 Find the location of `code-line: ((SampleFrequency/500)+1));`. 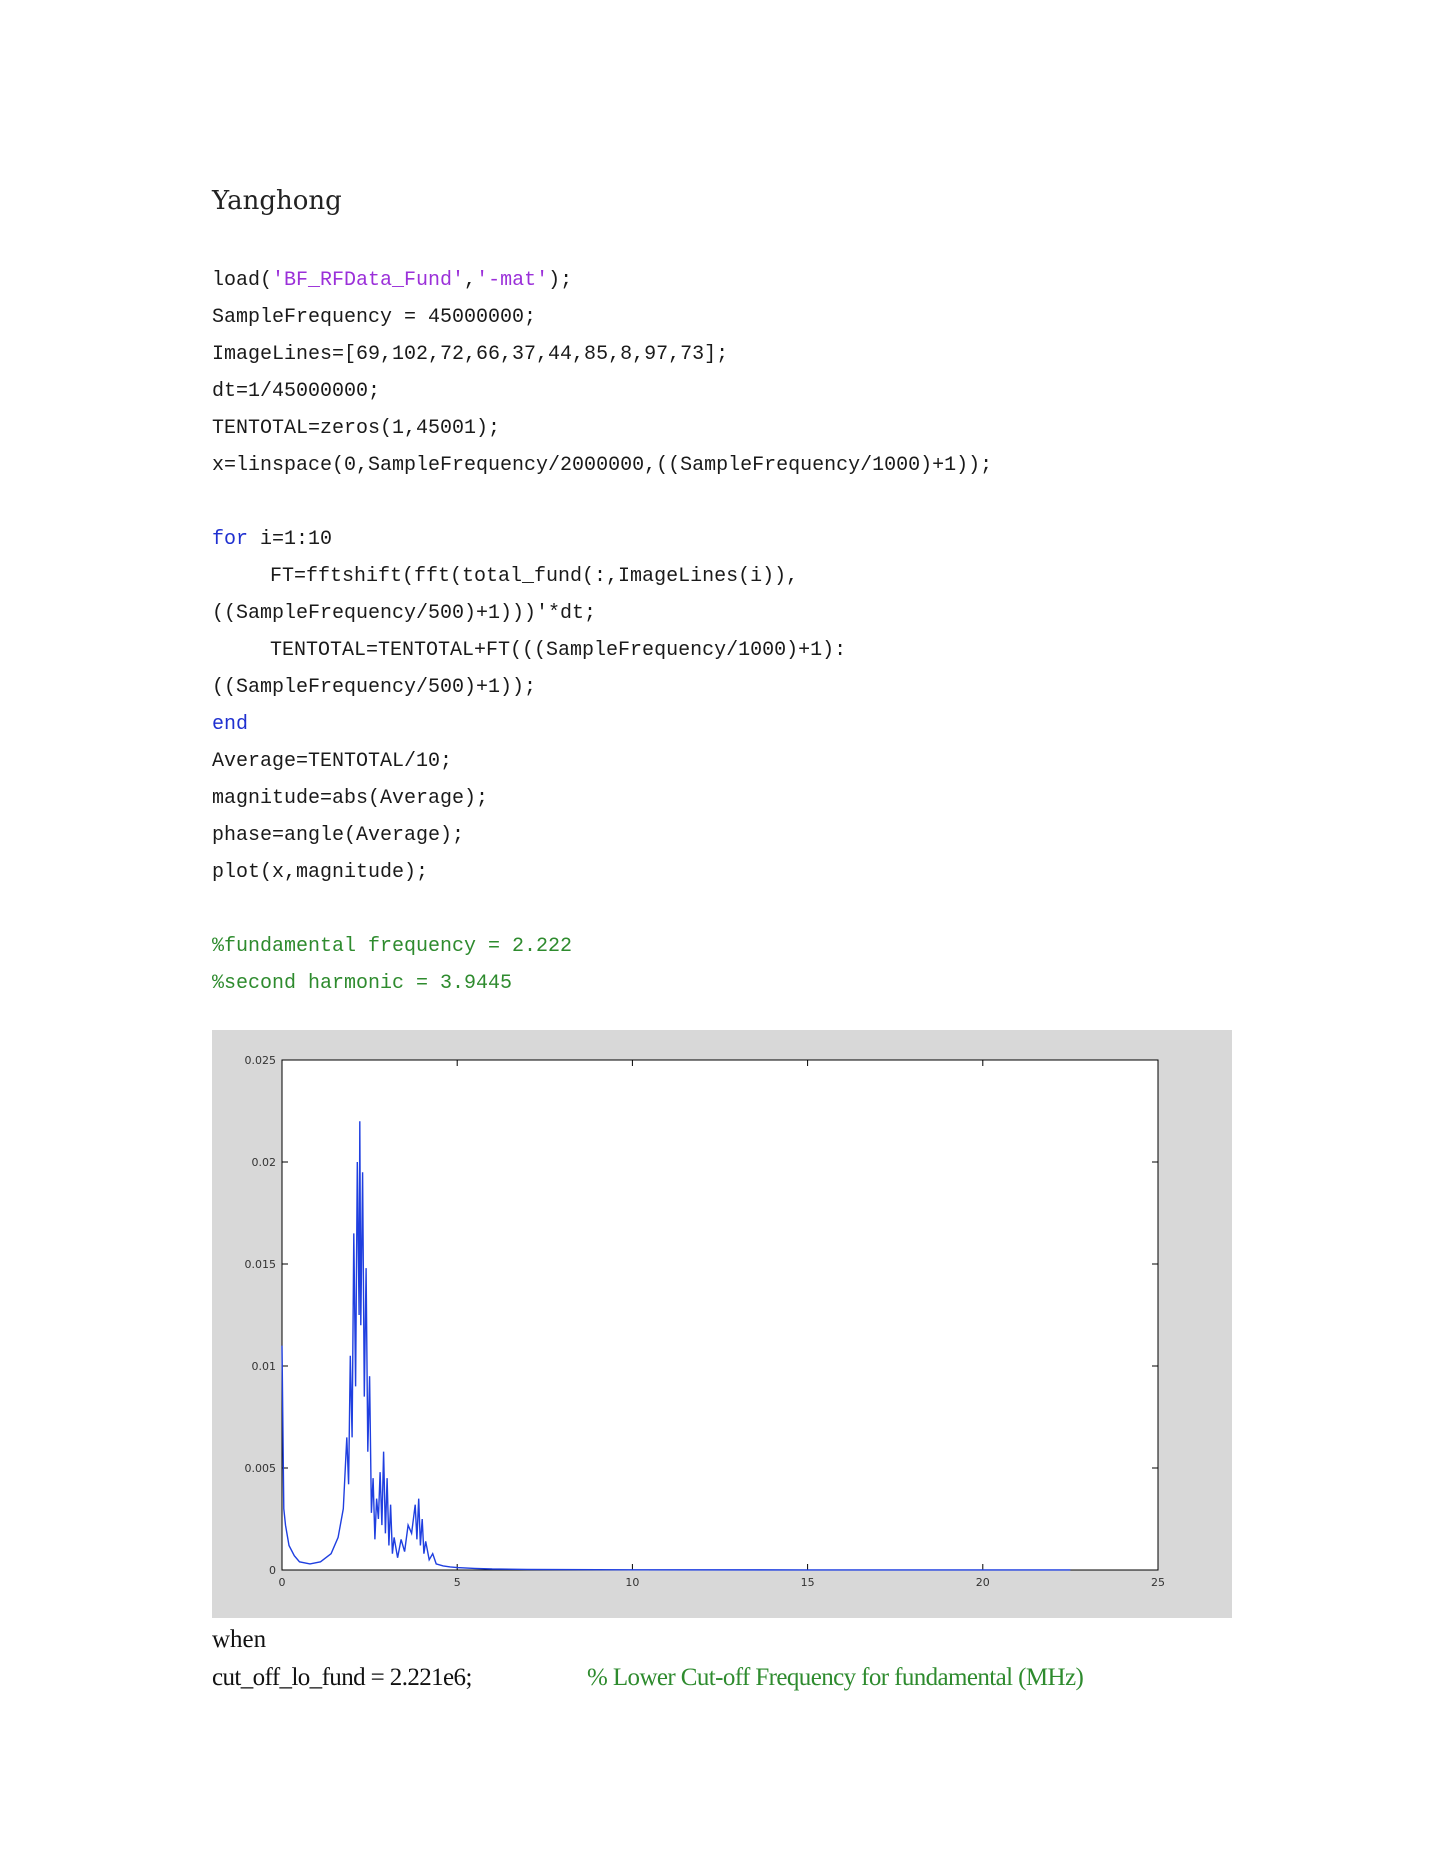

code-line: ((SampleFrequency/500)+1)); is located at coordinates (602, 687).